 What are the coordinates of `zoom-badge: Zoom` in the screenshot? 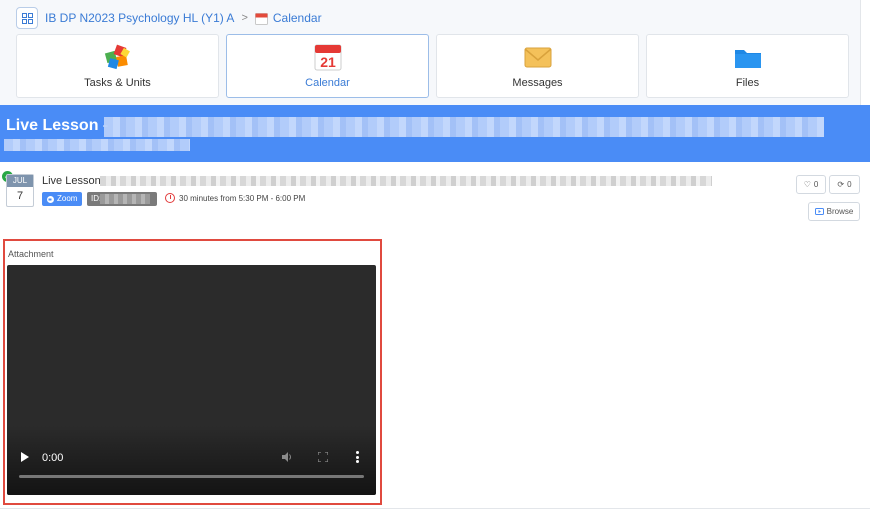 It's located at (62, 199).